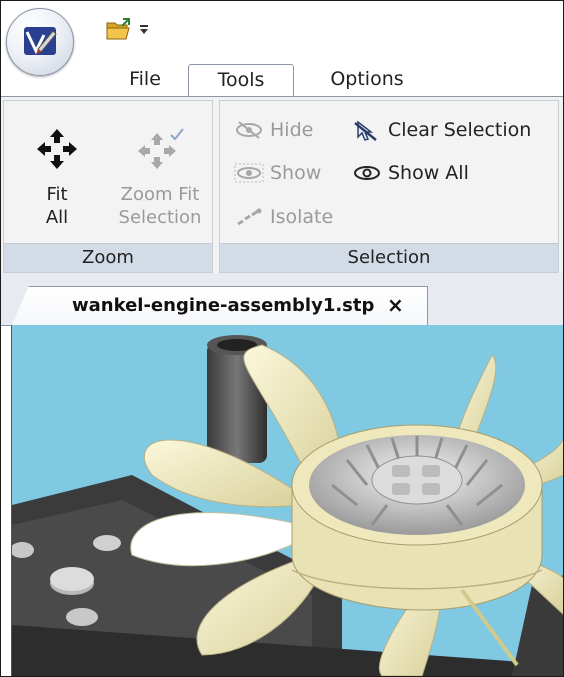 This screenshot has height=677, width=564. Describe the element at coordinates (57, 149) in the screenshot. I see `fit-all-arrows-icon` at that location.